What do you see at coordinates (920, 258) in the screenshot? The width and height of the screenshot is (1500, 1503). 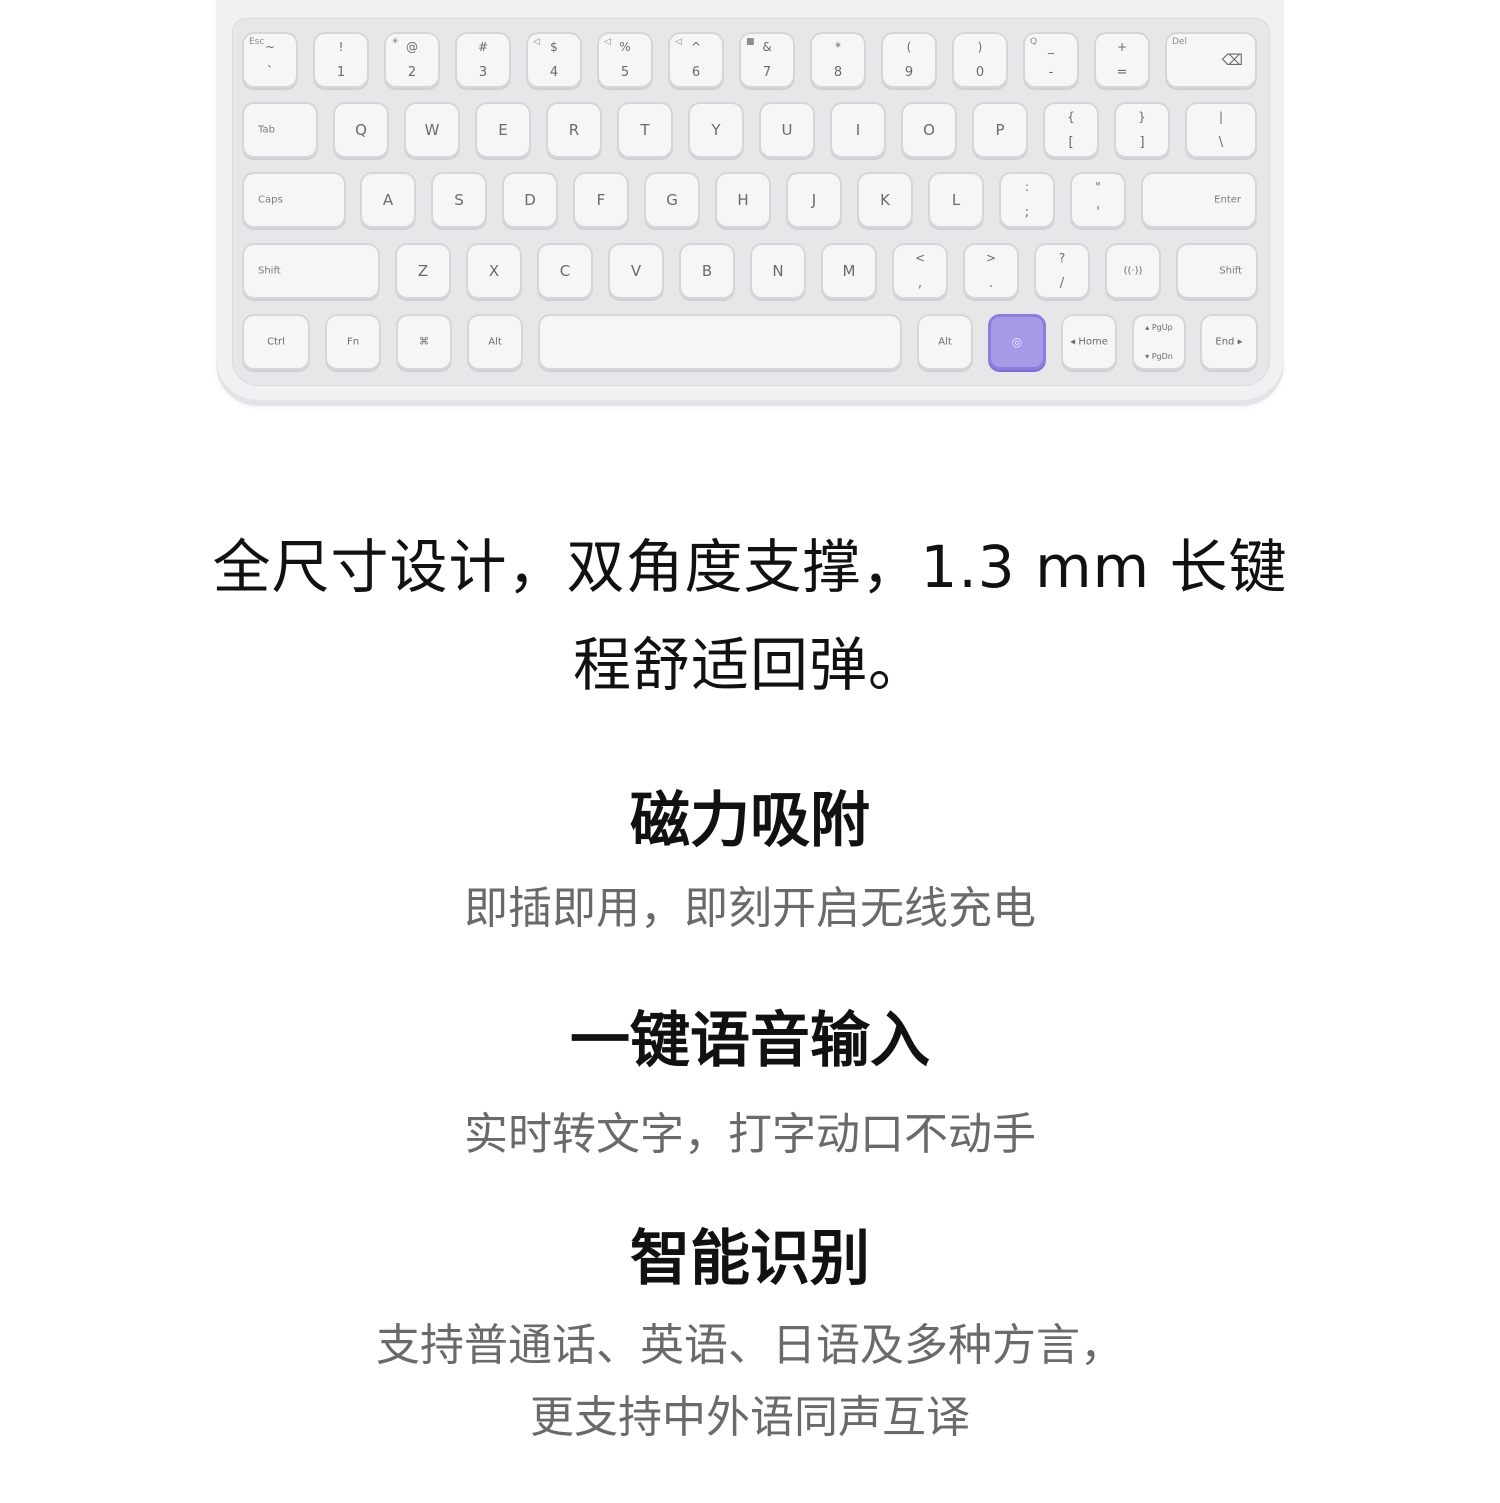 I see `key-top-label: <` at bounding box center [920, 258].